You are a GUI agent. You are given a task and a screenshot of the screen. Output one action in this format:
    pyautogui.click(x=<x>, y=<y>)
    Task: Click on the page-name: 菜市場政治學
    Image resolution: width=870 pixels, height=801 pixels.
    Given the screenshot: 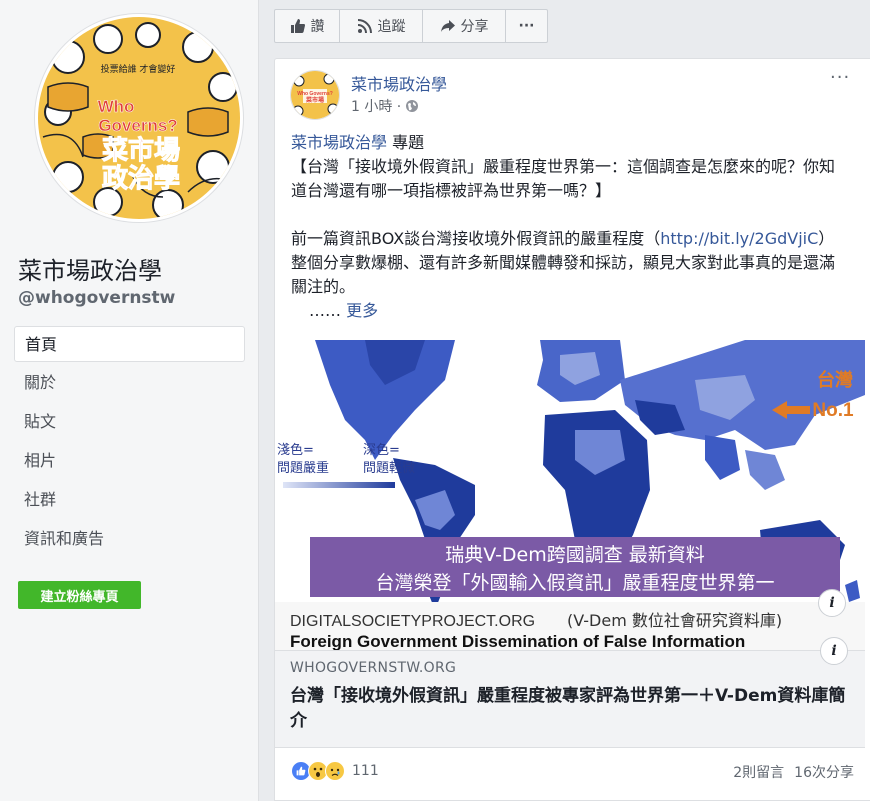 What is the action you would take?
    pyautogui.click(x=90, y=268)
    